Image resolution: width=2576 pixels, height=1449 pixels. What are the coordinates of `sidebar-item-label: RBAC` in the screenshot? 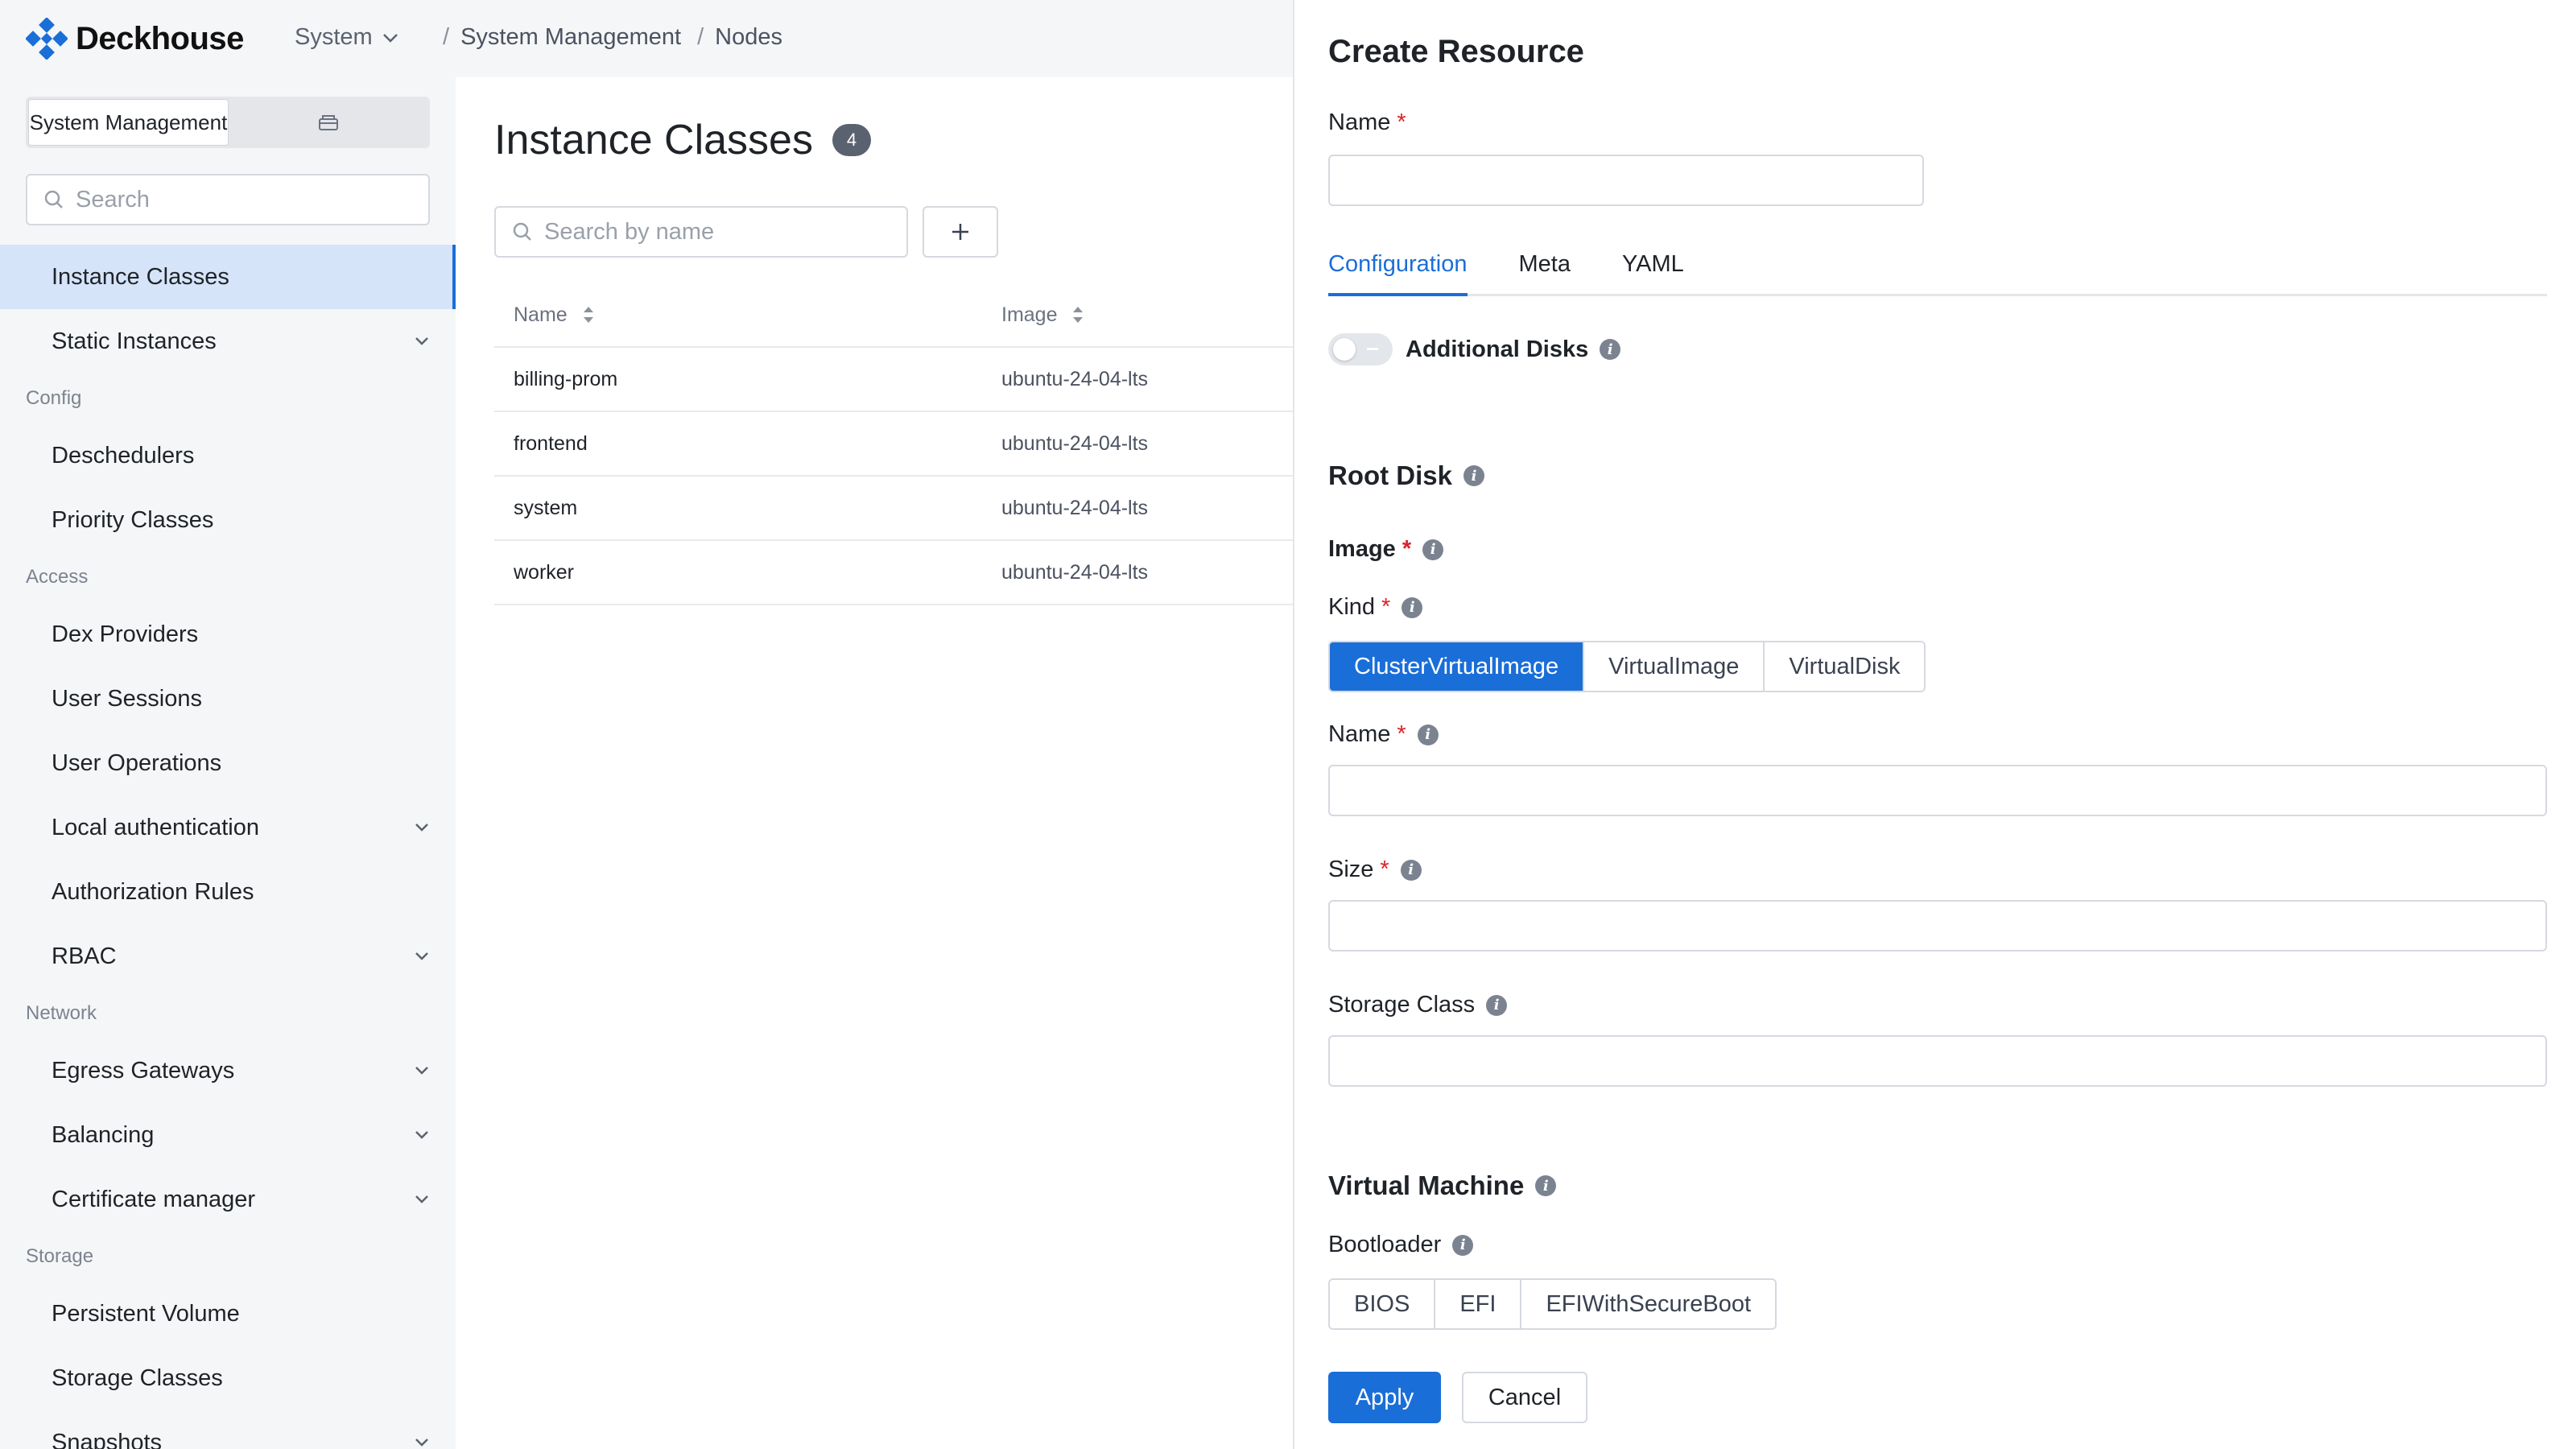 It's located at (84, 956).